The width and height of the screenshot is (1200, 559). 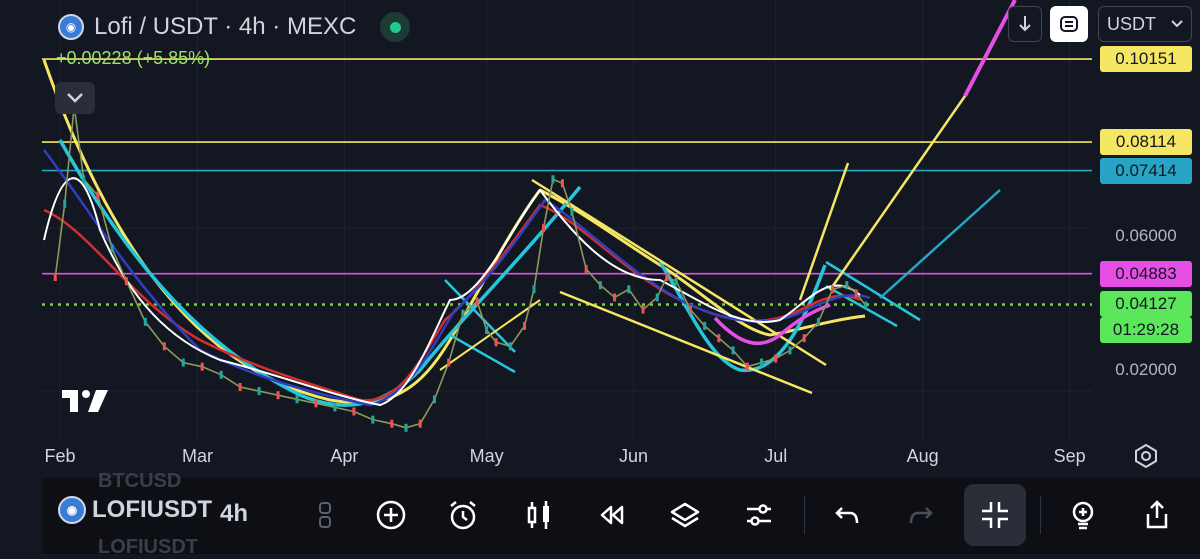 I want to click on yellow-handle-curve, so click(x=702, y=262).